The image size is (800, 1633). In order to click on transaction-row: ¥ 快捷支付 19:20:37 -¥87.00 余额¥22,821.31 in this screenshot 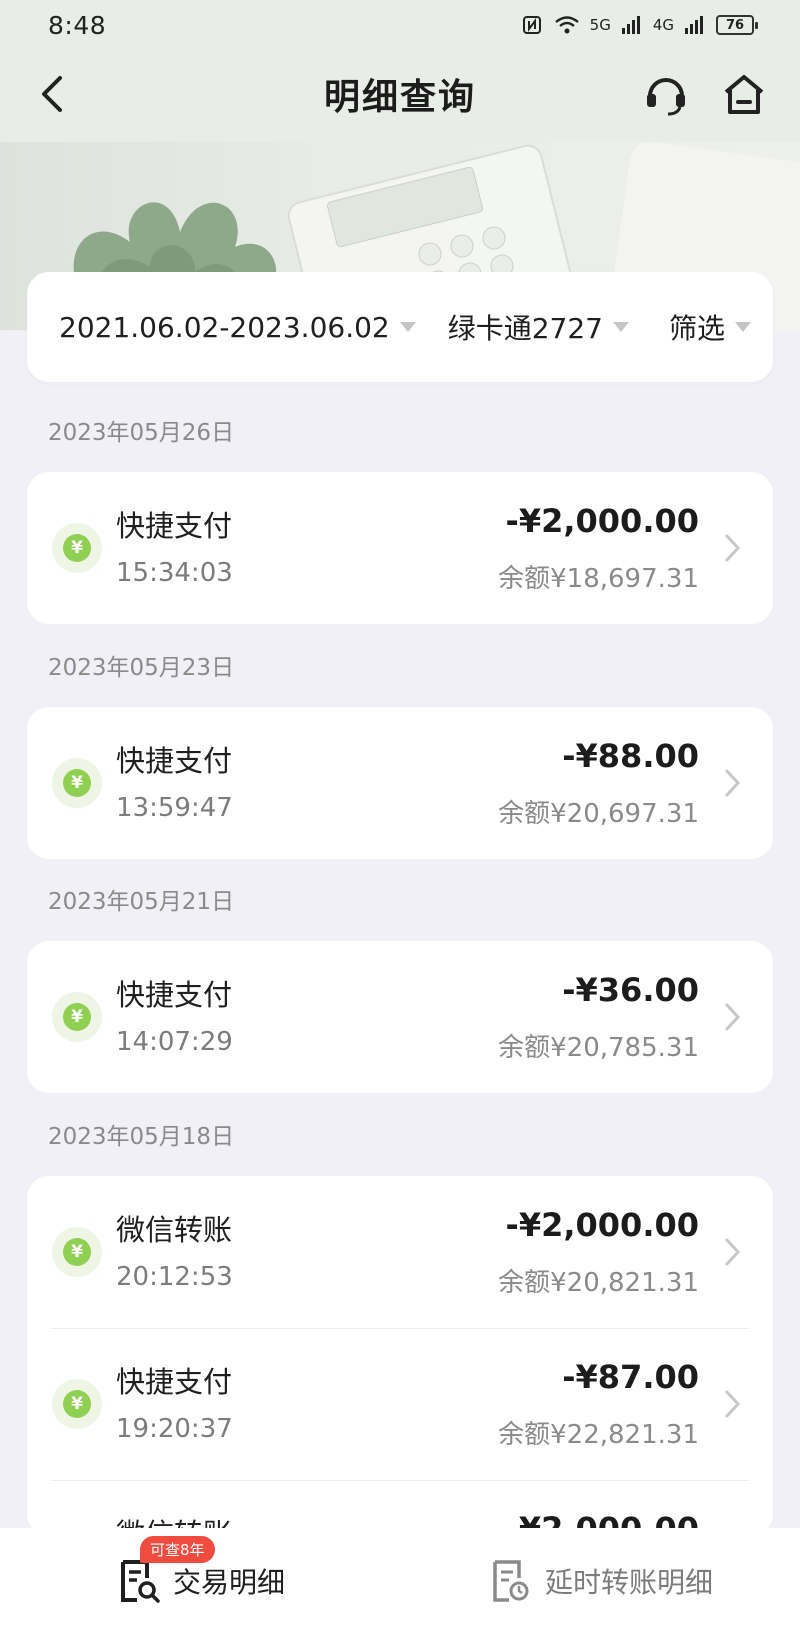, I will do `click(400, 1404)`.